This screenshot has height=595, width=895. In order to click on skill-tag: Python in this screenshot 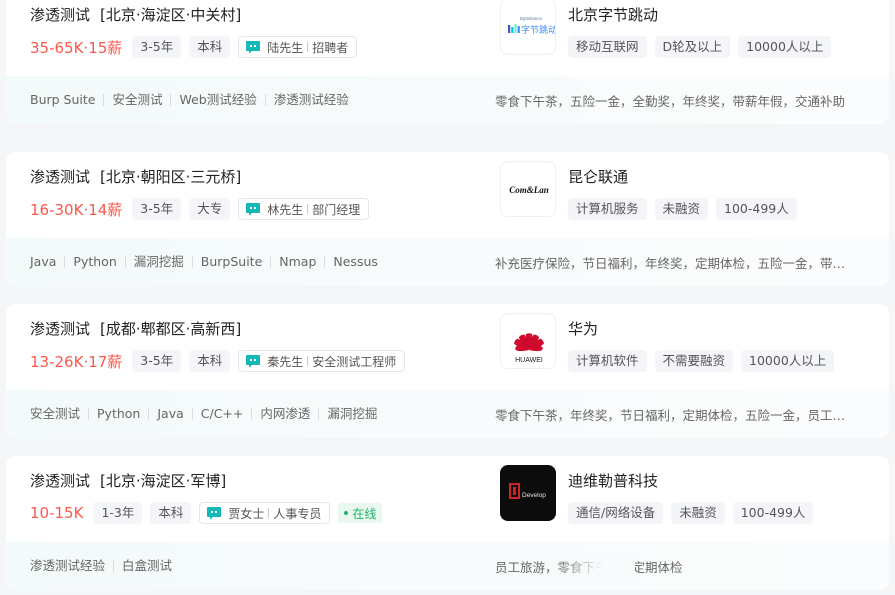, I will do `click(118, 413)`.